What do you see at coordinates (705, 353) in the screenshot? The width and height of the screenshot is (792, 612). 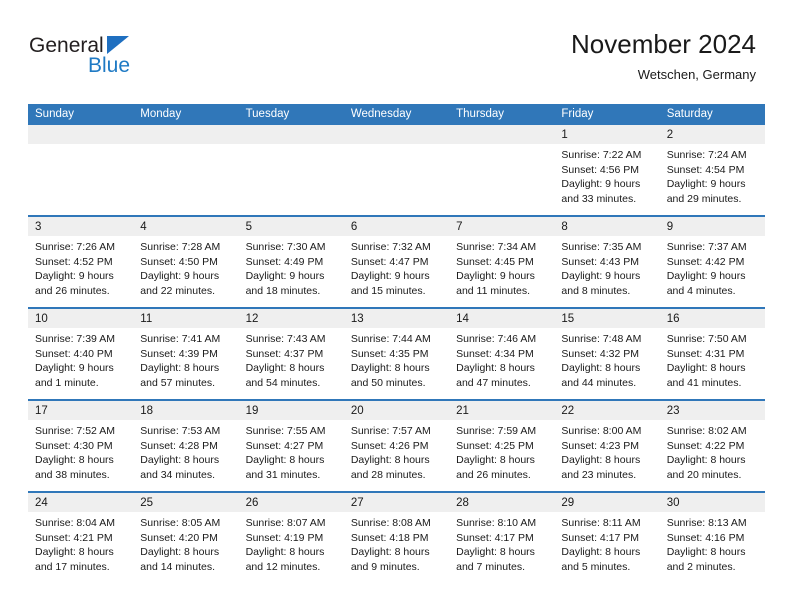 I see `day-detail-line: Sunset: 4:31 PM` at bounding box center [705, 353].